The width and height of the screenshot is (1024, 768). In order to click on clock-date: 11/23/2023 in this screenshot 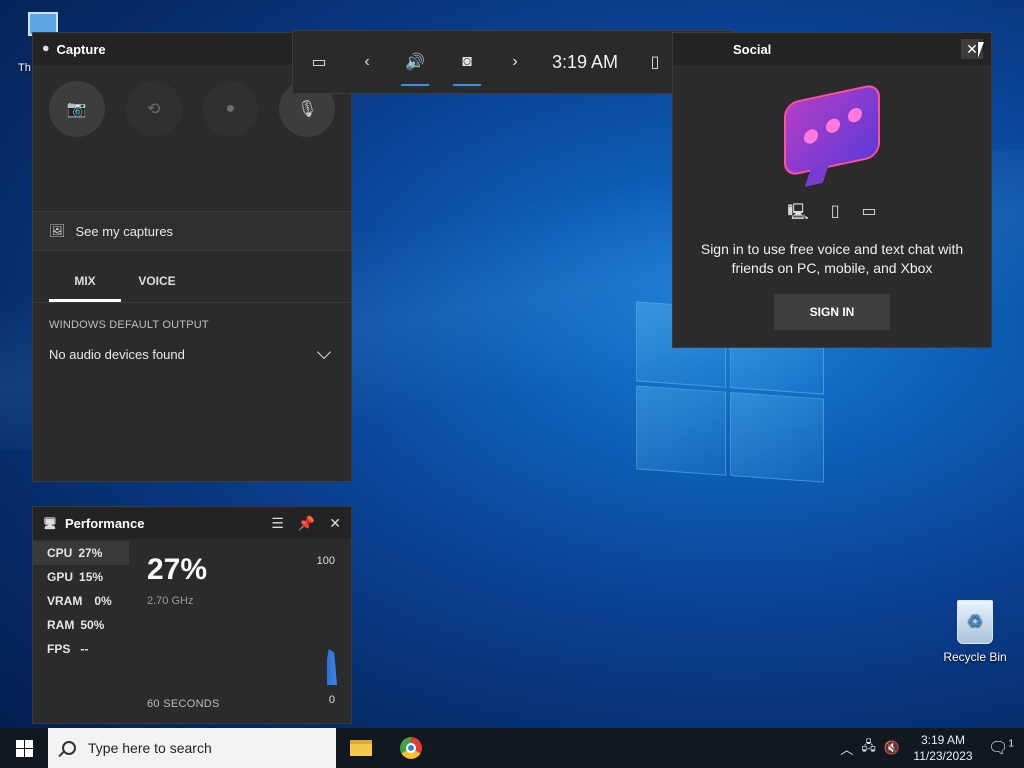, I will do `click(943, 756)`.